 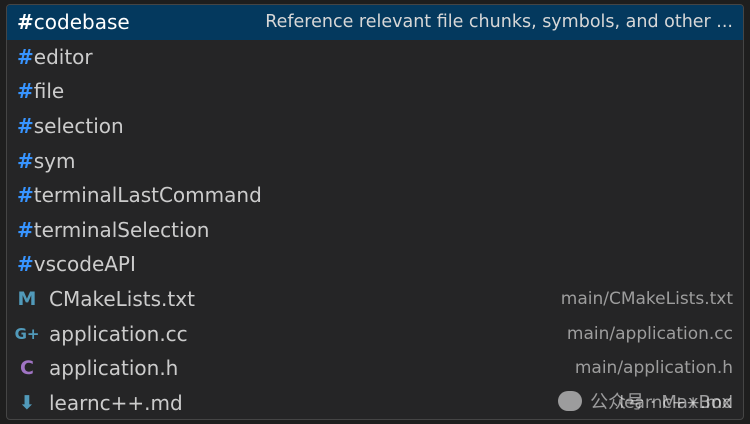 What do you see at coordinates (375, 91) in the screenshot?
I see `suggestion-file: #file` at bounding box center [375, 91].